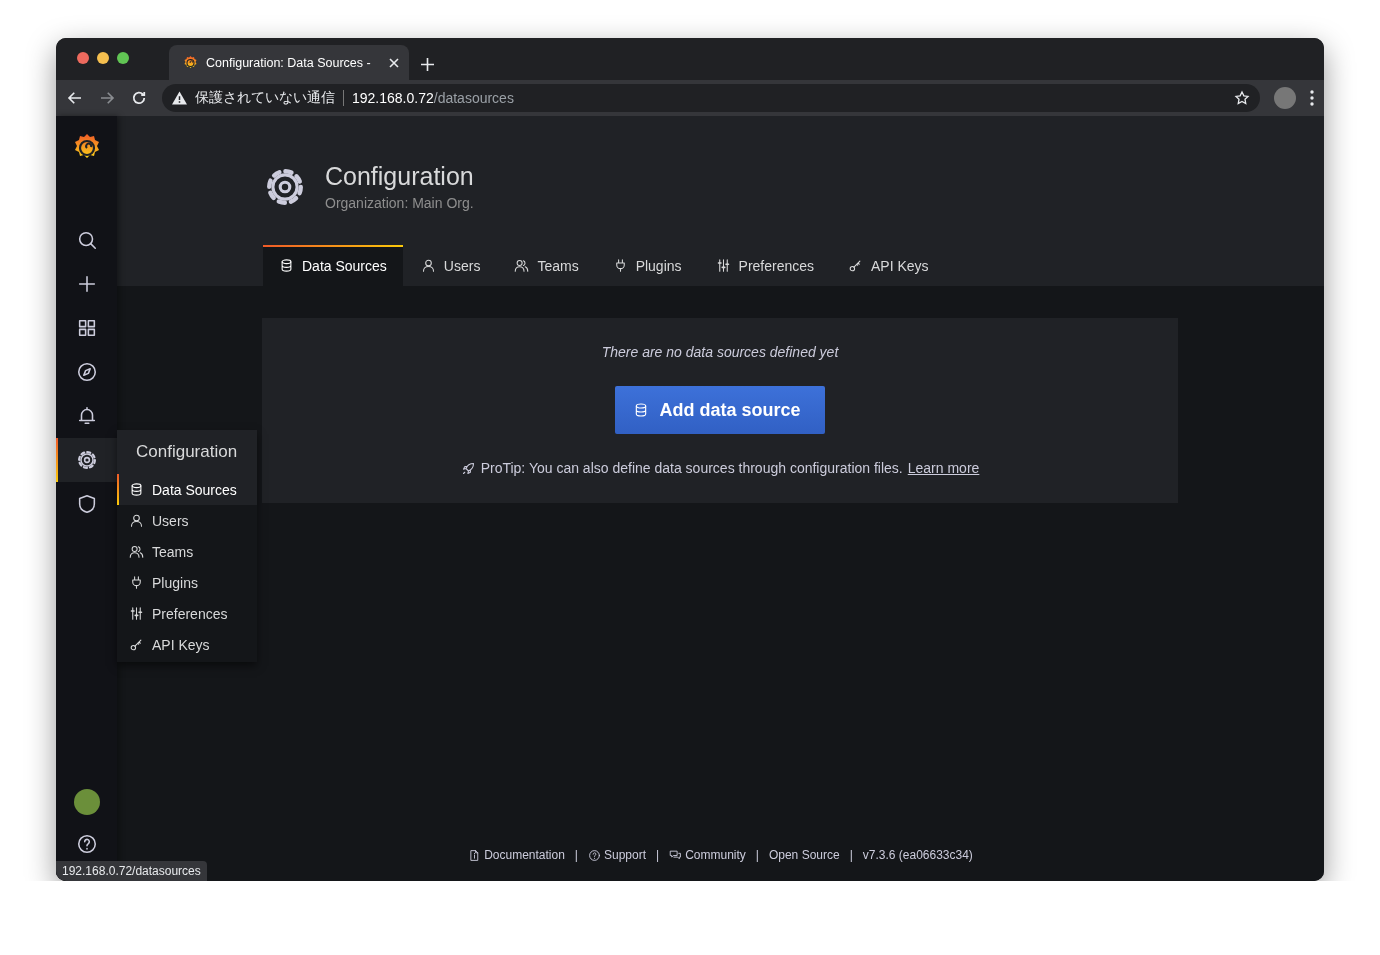  I want to click on comments-icon, so click(676, 855).